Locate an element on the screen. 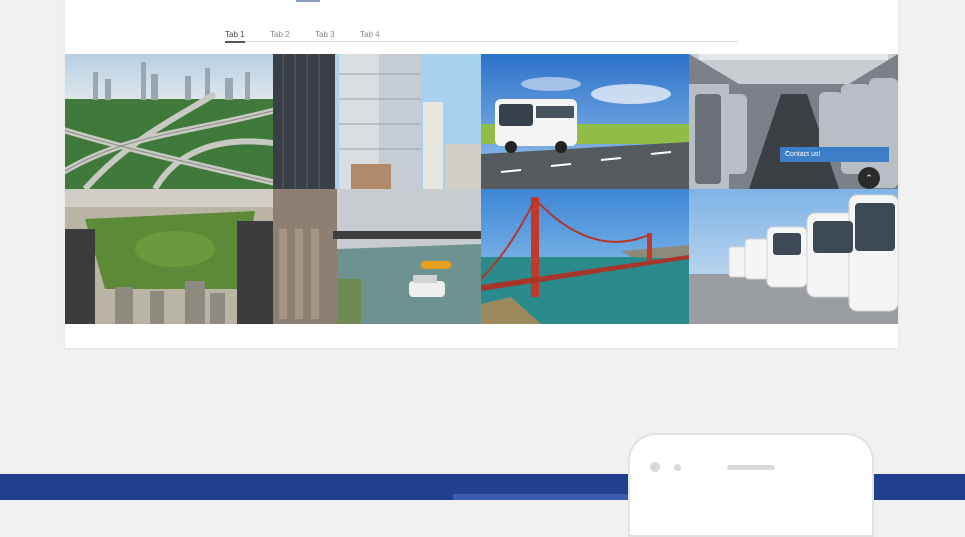 Image resolution: width=965 pixels, height=537 pixels. top-accent-line is located at coordinates (308, 1).